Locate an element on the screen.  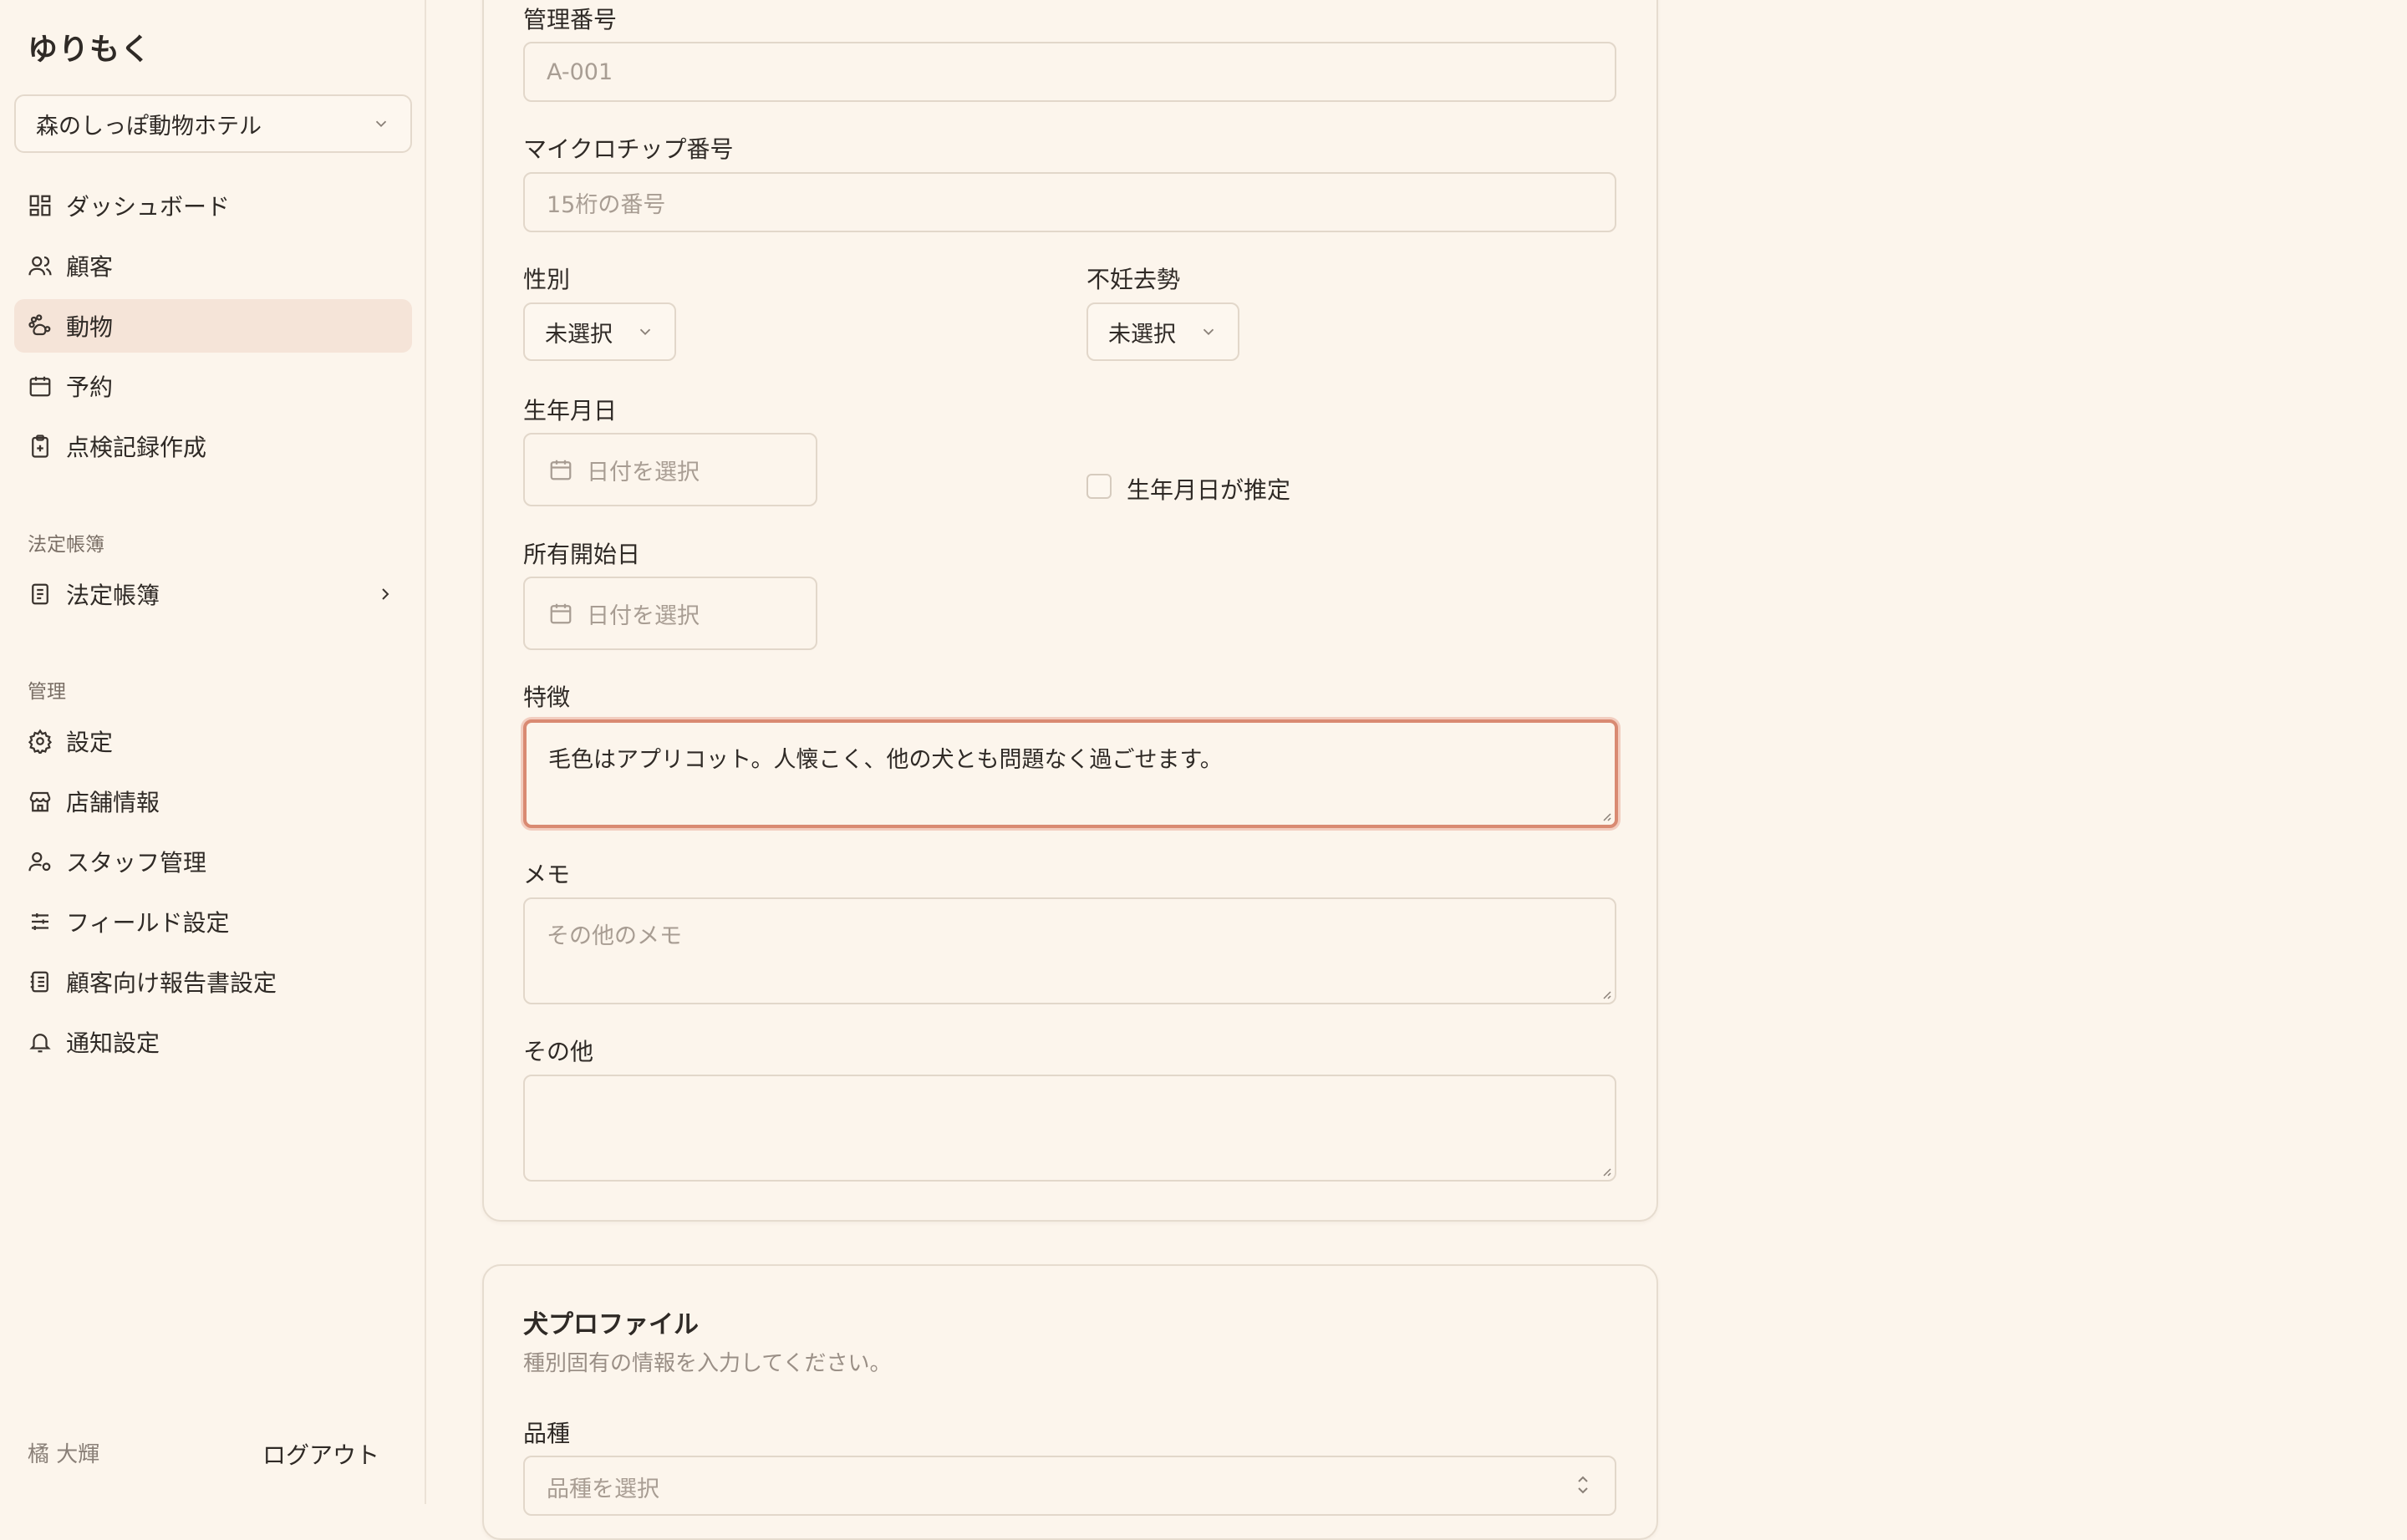
sidebar-item-report-settings: 顧客向け報告書設定 is located at coordinates (213, 982).